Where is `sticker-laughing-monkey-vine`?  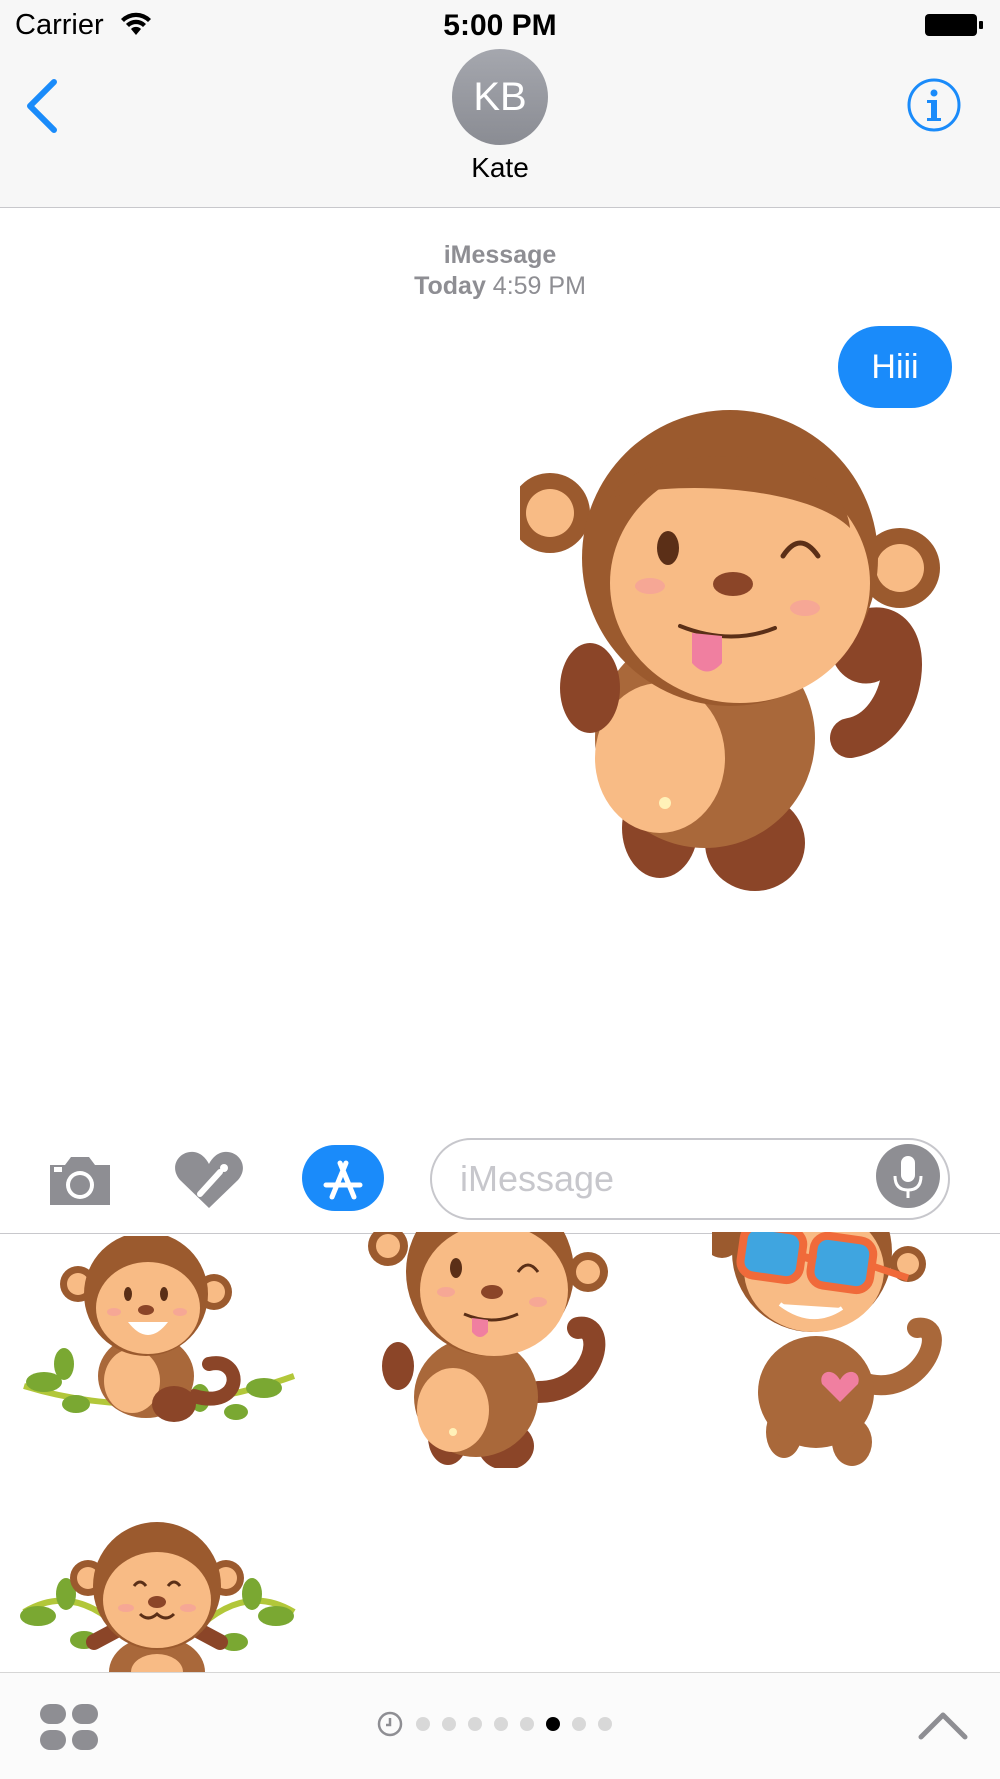 sticker-laughing-monkey-vine is located at coordinates (157, 1336).